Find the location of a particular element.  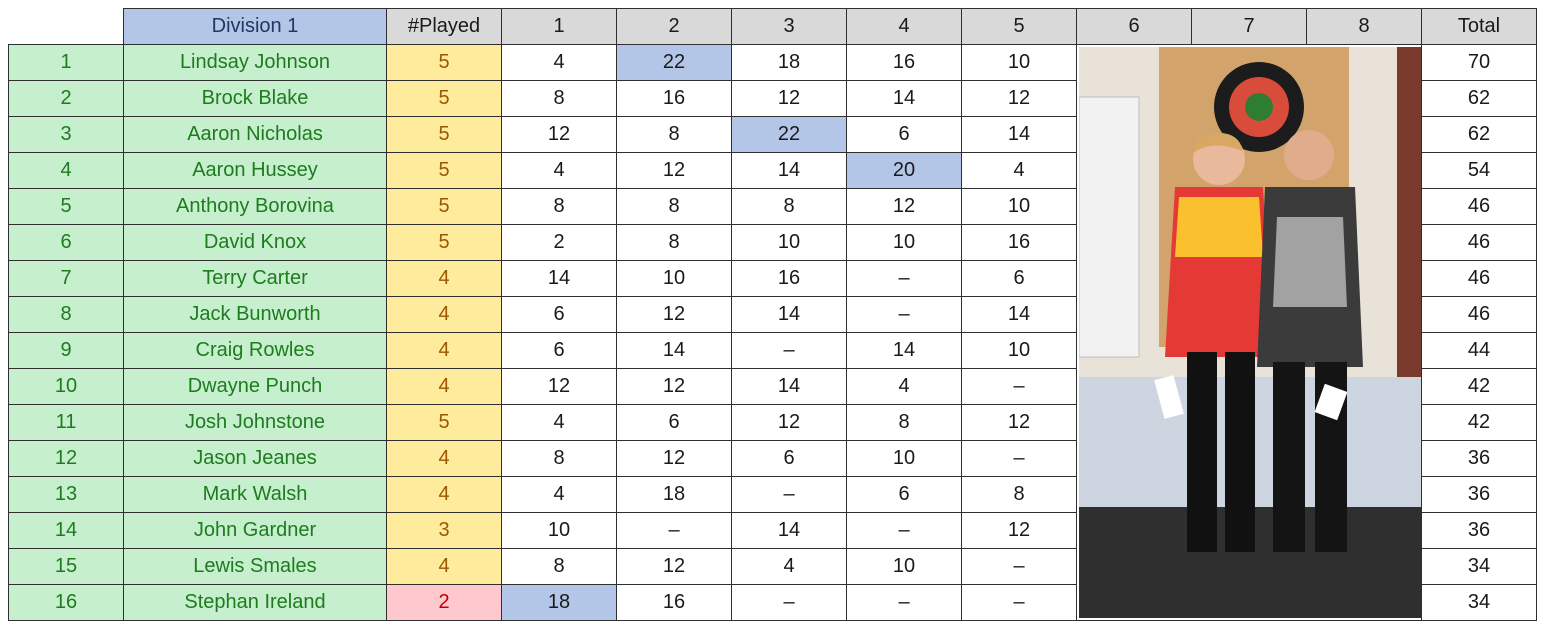

total-cell: 36 is located at coordinates (1479, 458).